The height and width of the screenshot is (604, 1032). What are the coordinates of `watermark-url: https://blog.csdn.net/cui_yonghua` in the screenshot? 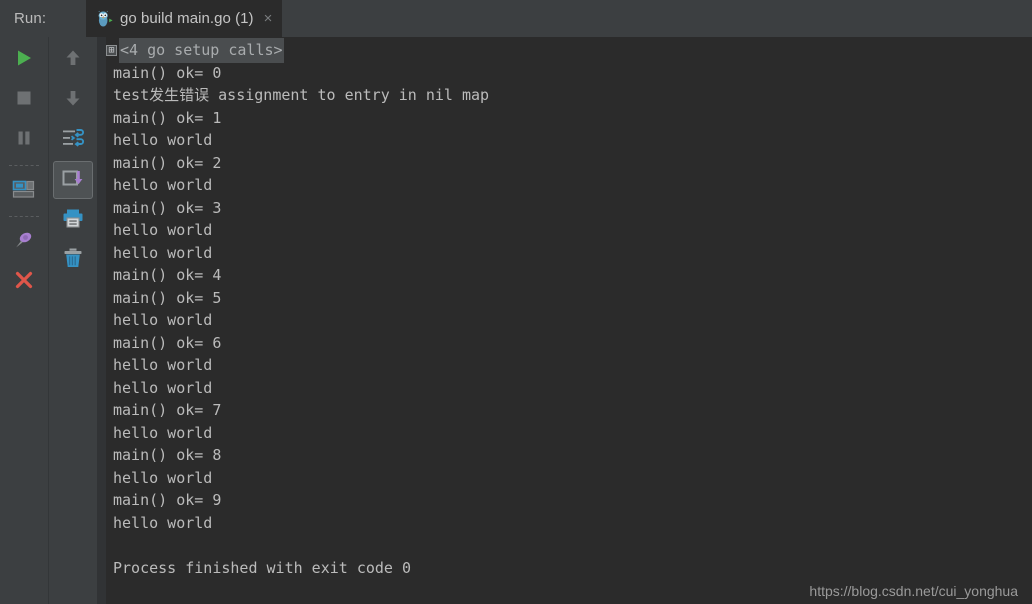 It's located at (913, 591).